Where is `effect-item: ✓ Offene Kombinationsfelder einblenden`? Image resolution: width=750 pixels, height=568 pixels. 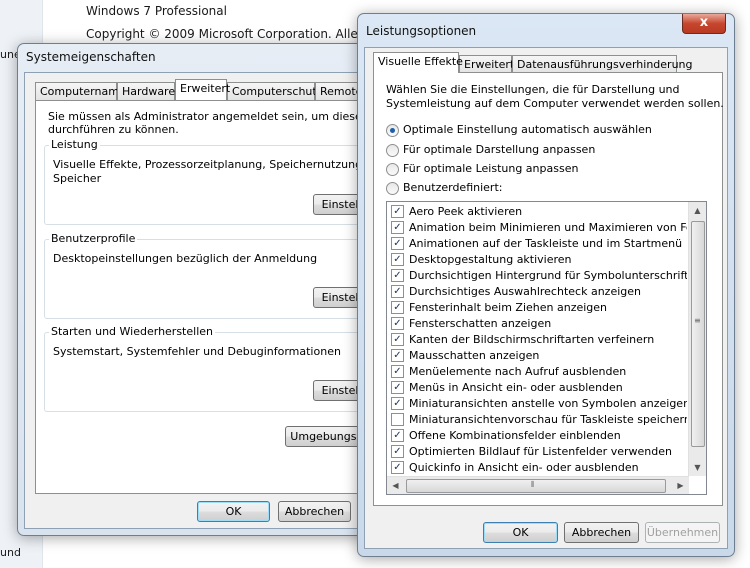 effect-item: ✓ Offene Kombinationsfelder einblenden is located at coordinates (537, 436).